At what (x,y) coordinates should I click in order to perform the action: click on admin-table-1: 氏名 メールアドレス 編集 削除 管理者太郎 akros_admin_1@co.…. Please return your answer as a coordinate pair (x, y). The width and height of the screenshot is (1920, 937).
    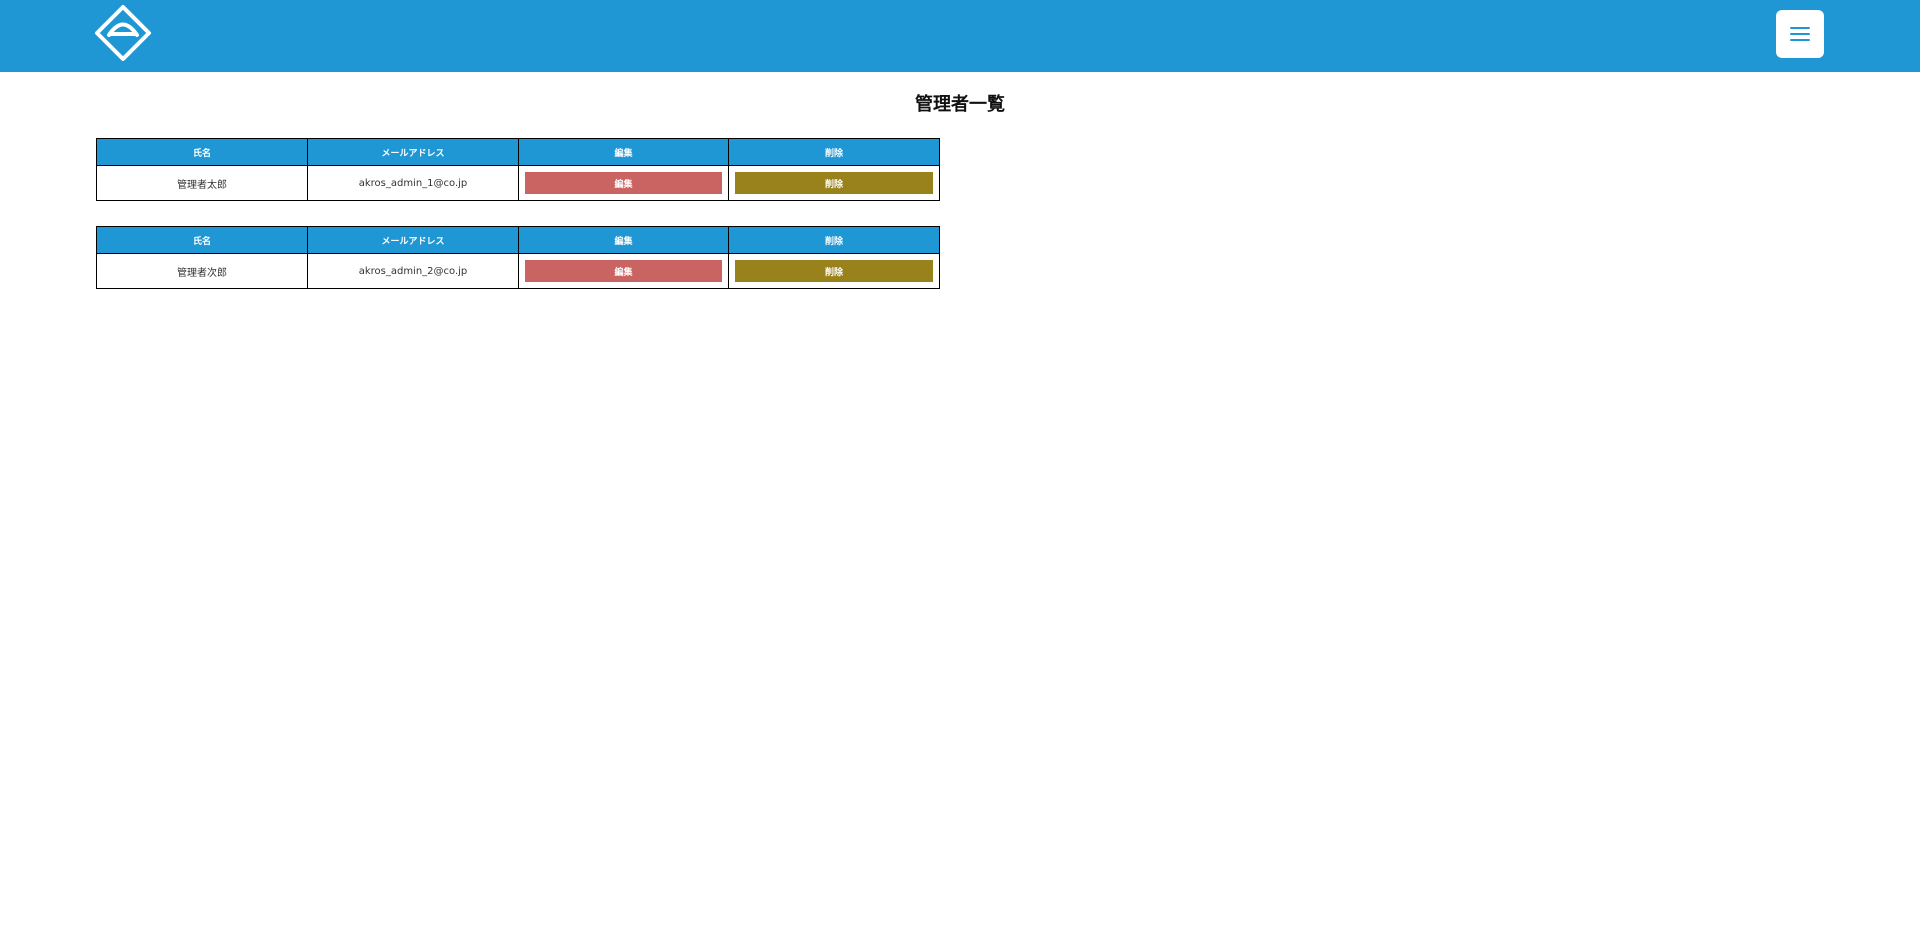
    Looking at the image, I should click on (518, 169).